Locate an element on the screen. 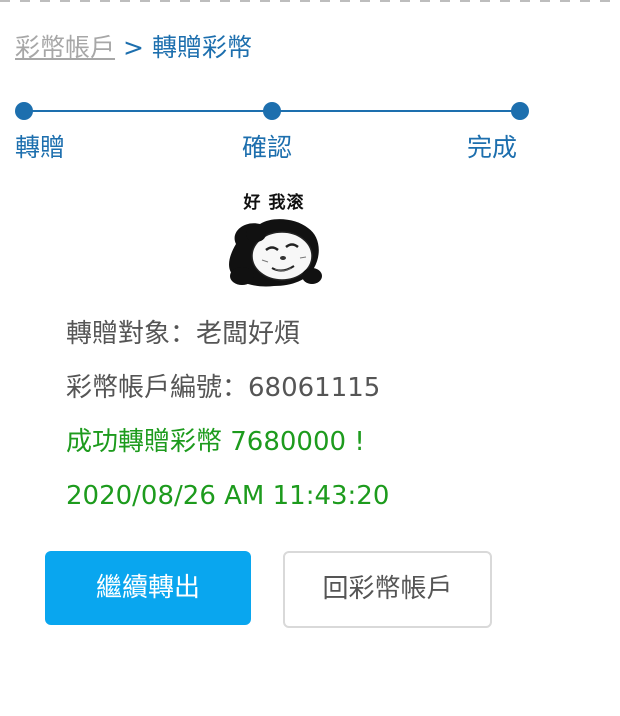 The width and height of the screenshot is (620, 716). step-label-confirm: 確認 is located at coordinates (267, 147).